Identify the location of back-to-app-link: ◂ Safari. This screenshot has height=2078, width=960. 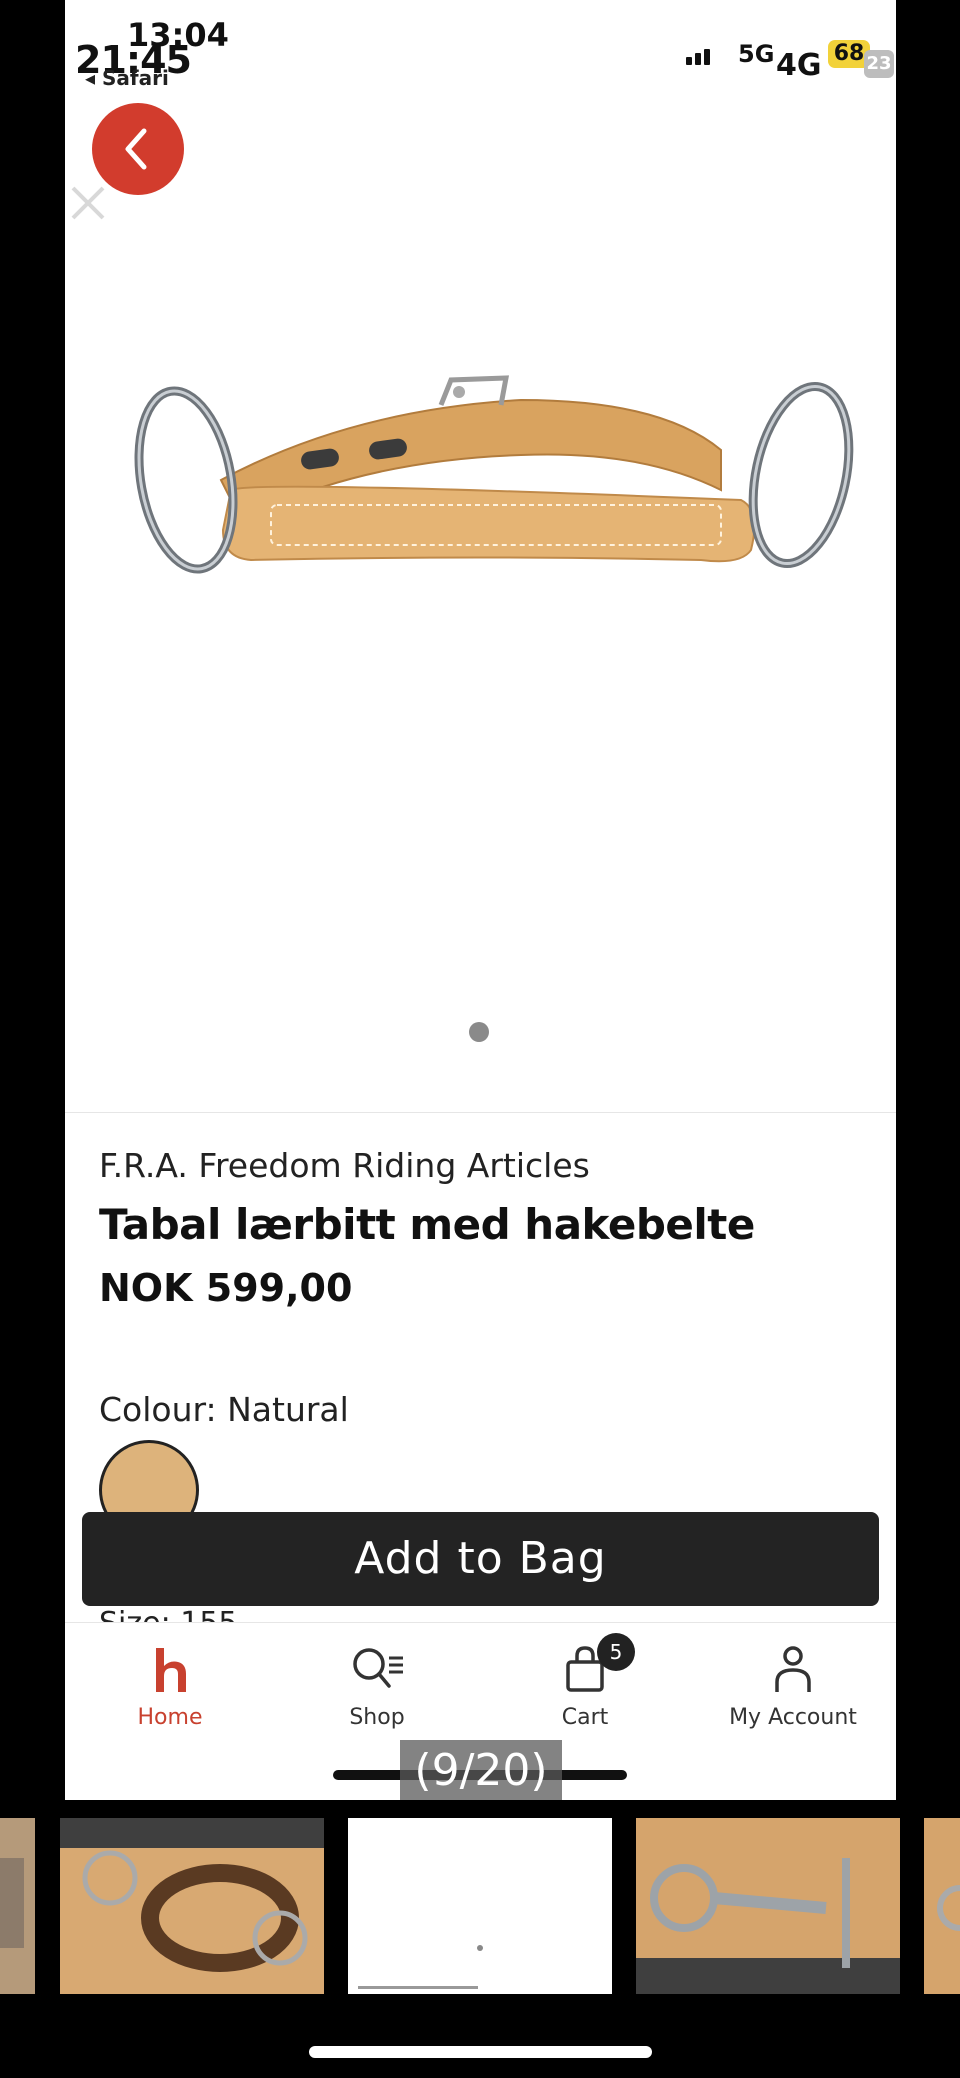
(127, 78).